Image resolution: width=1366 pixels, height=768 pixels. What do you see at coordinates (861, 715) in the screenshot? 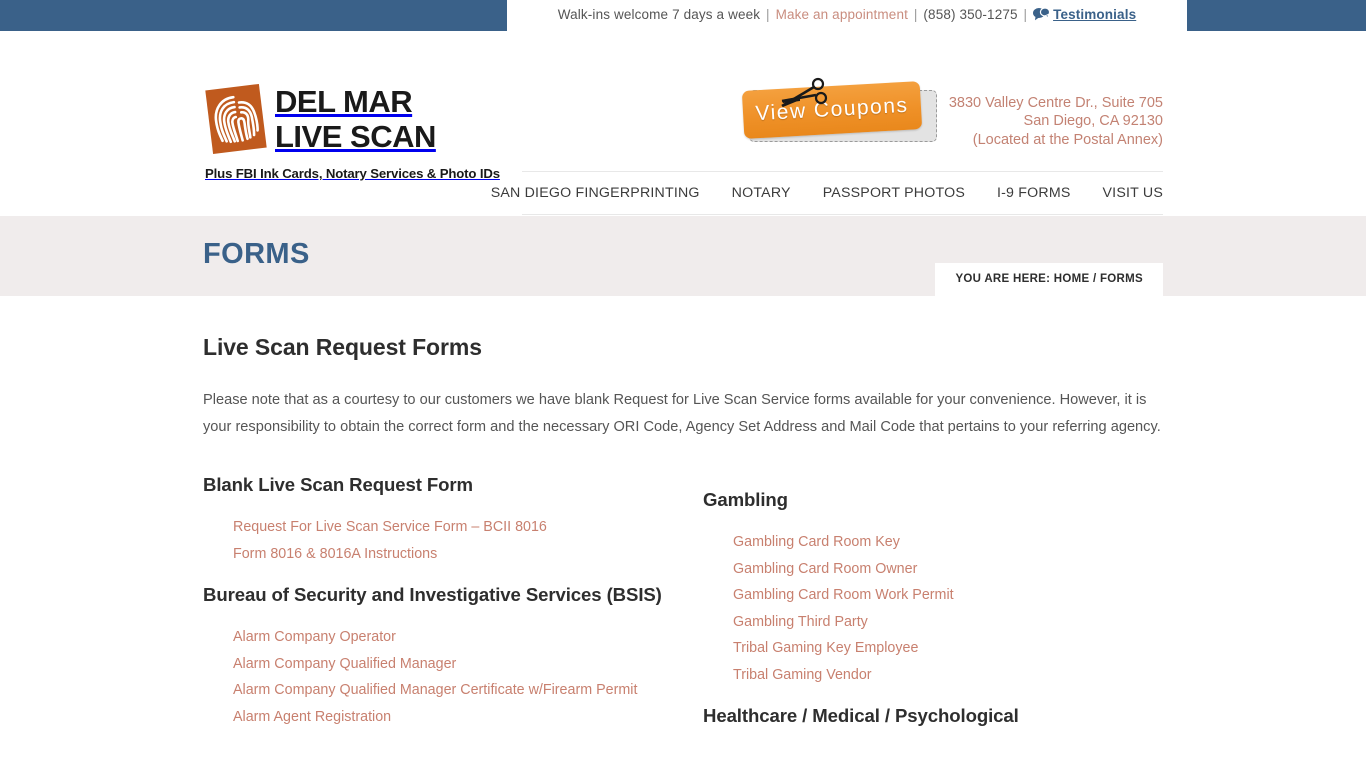
I see `group-heading-healthcare: Healthcare / Medical / Psychological` at bounding box center [861, 715].